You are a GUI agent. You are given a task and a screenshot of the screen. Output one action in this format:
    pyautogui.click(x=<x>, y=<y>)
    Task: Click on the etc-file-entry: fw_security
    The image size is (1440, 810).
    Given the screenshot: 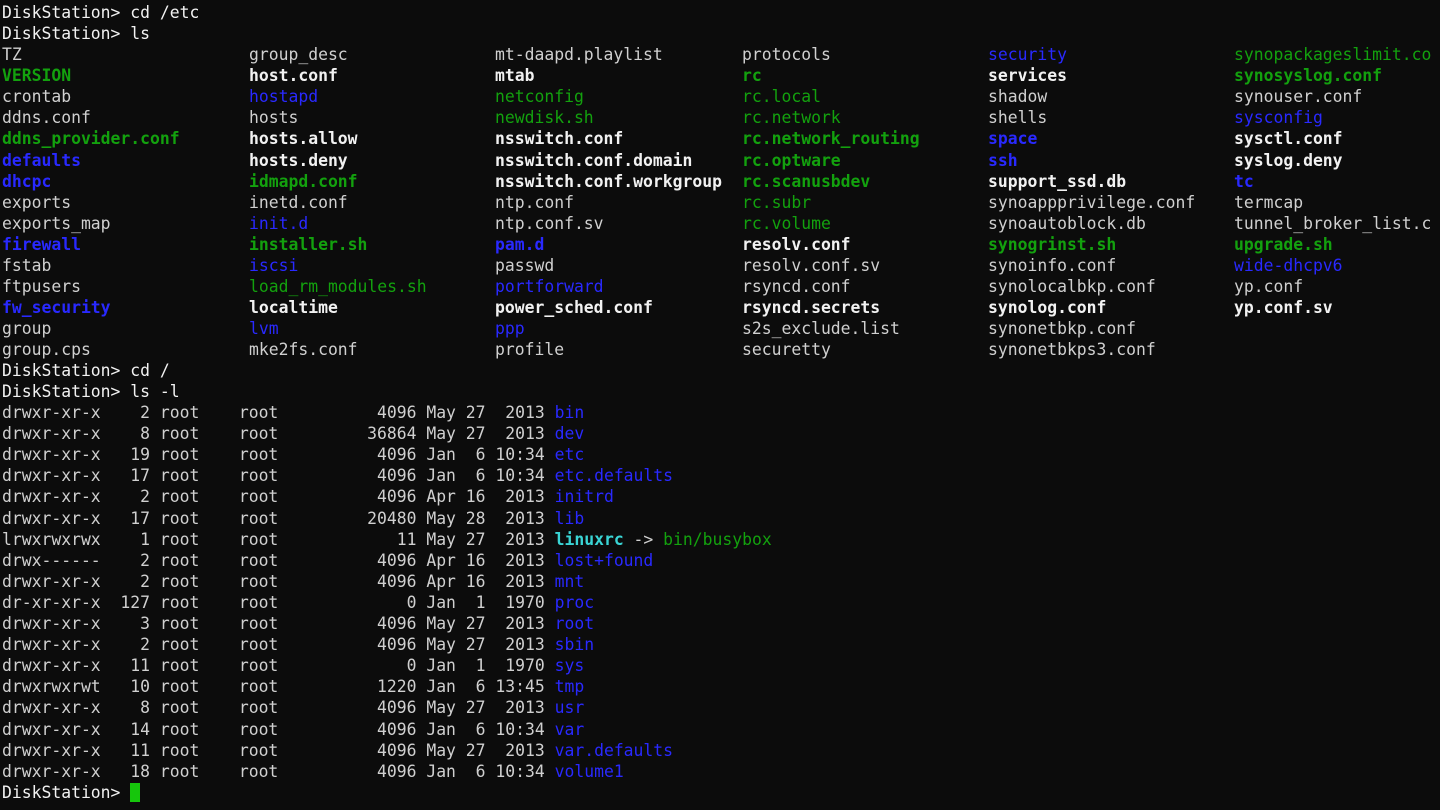 What is the action you would take?
    pyautogui.click(x=56, y=308)
    